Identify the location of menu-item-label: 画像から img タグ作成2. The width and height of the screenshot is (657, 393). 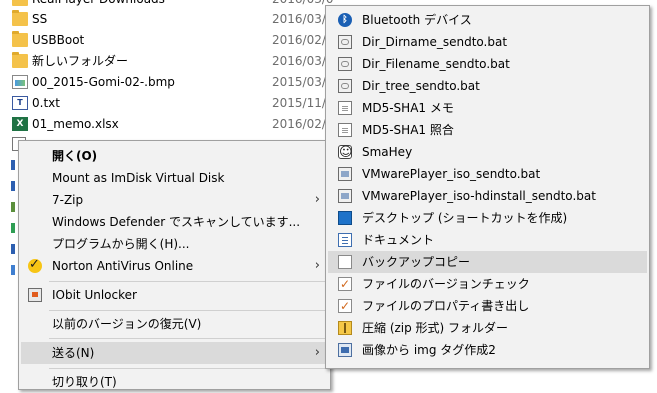
(429, 350).